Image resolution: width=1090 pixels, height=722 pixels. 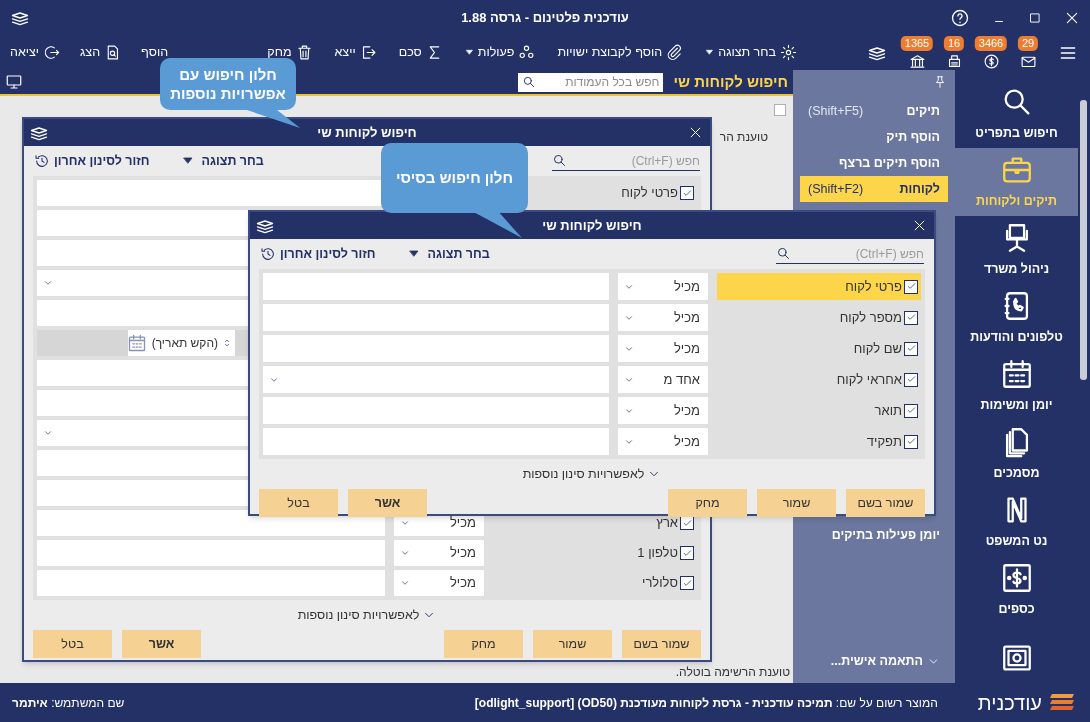 What do you see at coordinates (1083, 240) in the screenshot?
I see `scrollbar-thumb` at bounding box center [1083, 240].